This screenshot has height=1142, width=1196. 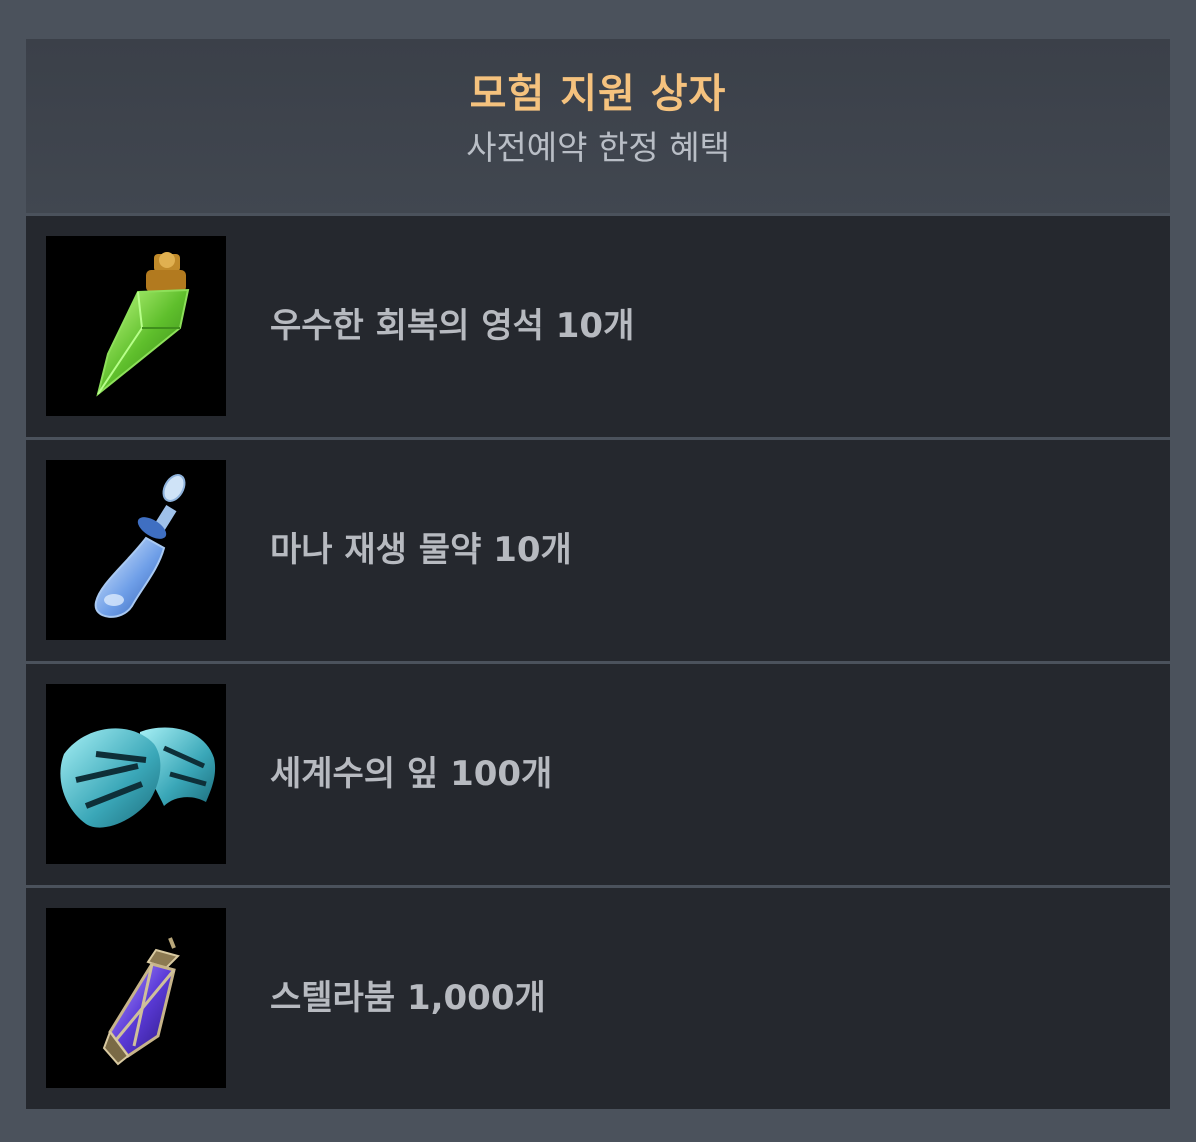 I want to click on teal-leaf-icon, so click(x=136, y=774).